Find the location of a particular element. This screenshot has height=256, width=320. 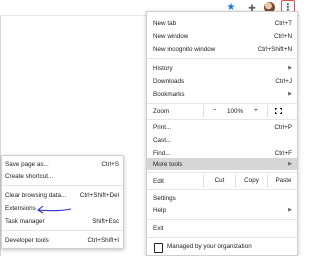

edit-controls: Cut Copy Paste is located at coordinates (251, 181).